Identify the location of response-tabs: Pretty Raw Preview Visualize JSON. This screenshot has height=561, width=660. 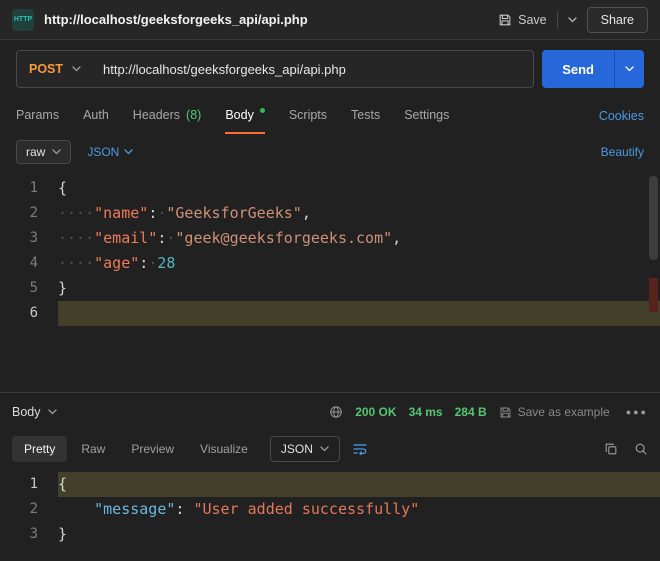
(330, 449).